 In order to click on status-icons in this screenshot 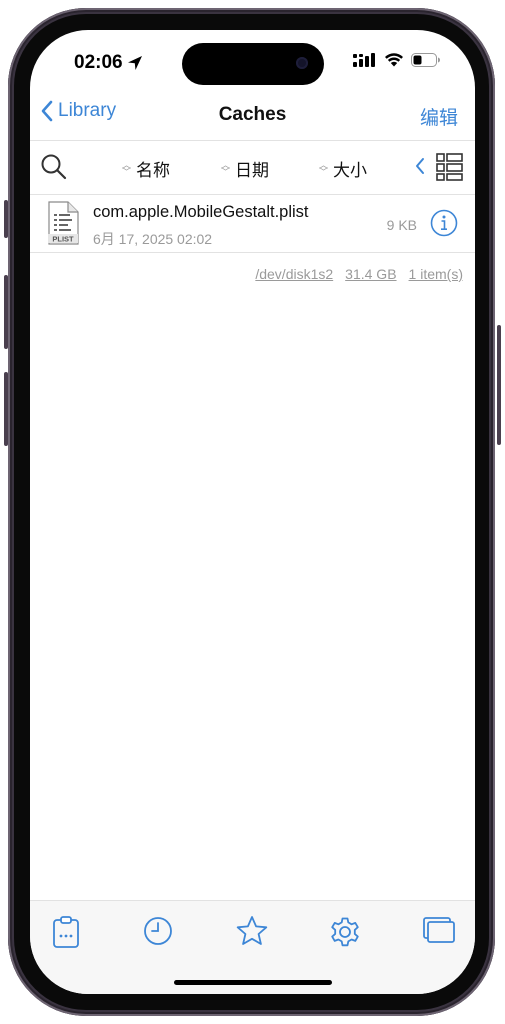, I will do `click(397, 59)`.